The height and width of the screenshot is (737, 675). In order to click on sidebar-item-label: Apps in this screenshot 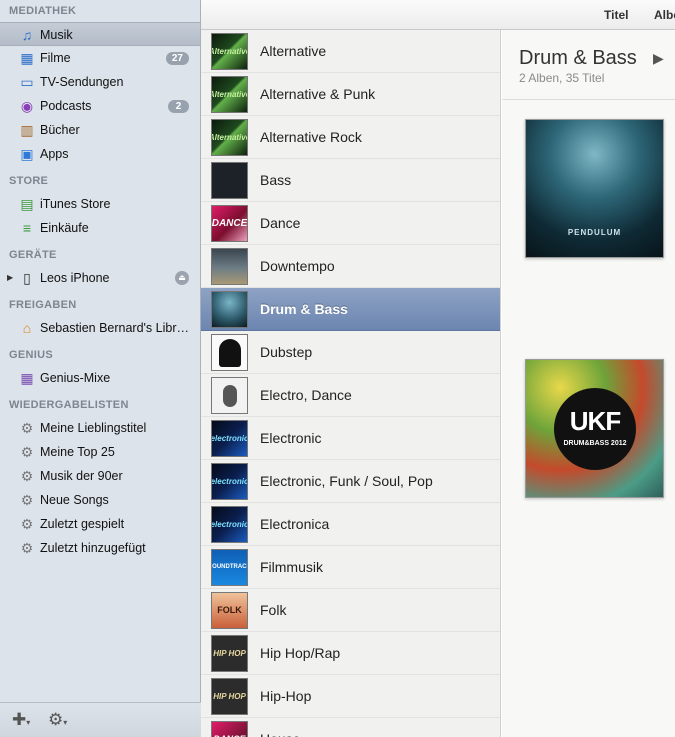, I will do `click(54, 154)`.